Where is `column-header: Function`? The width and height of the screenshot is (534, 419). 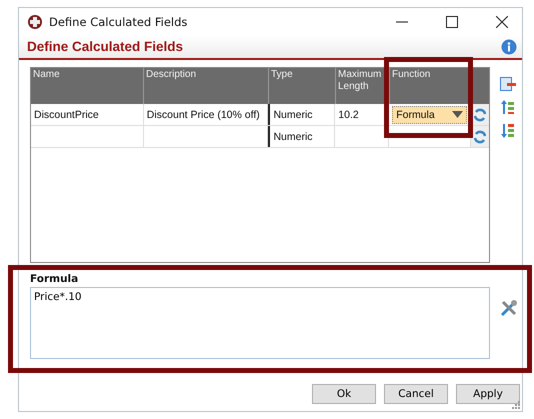
column-header: Function is located at coordinates (431, 86).